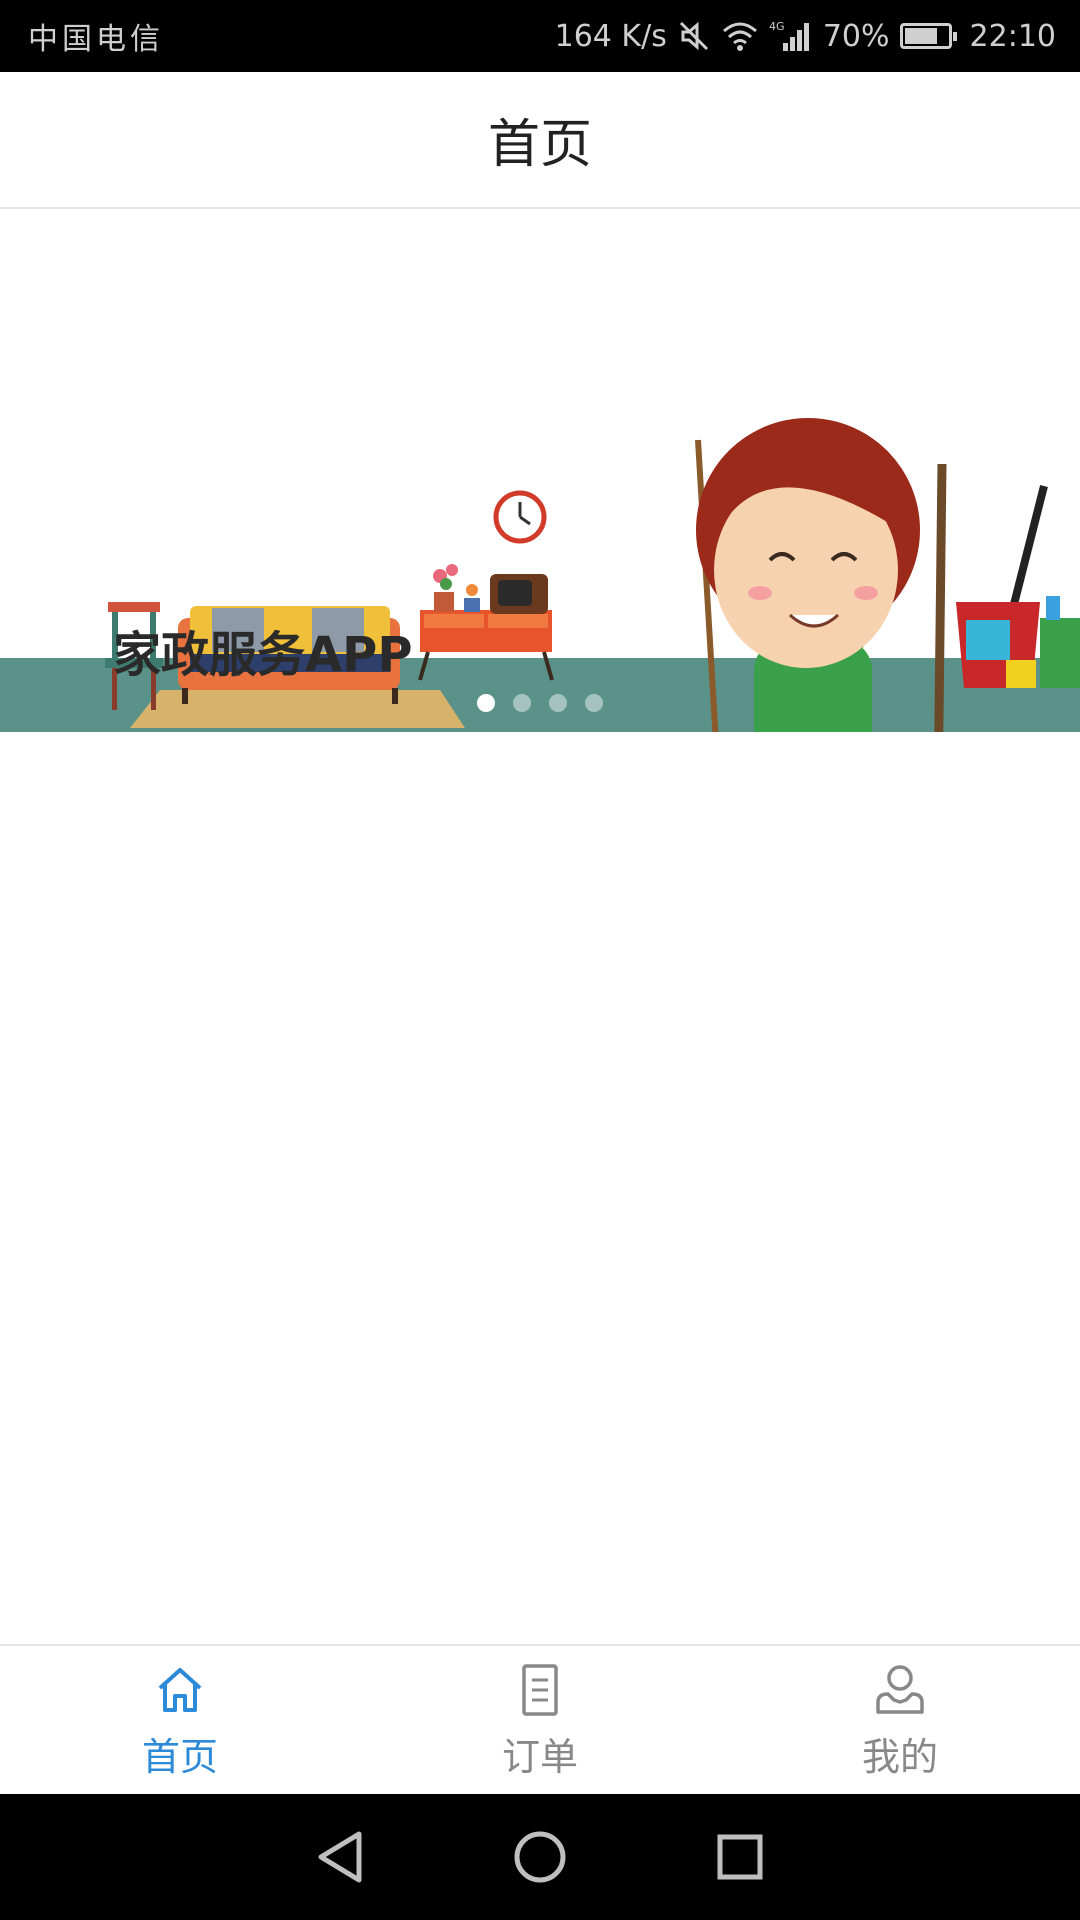  I want to click on status-bar: 中国电信 164 K/s 4G 70% 22:10, so click(540, 36).